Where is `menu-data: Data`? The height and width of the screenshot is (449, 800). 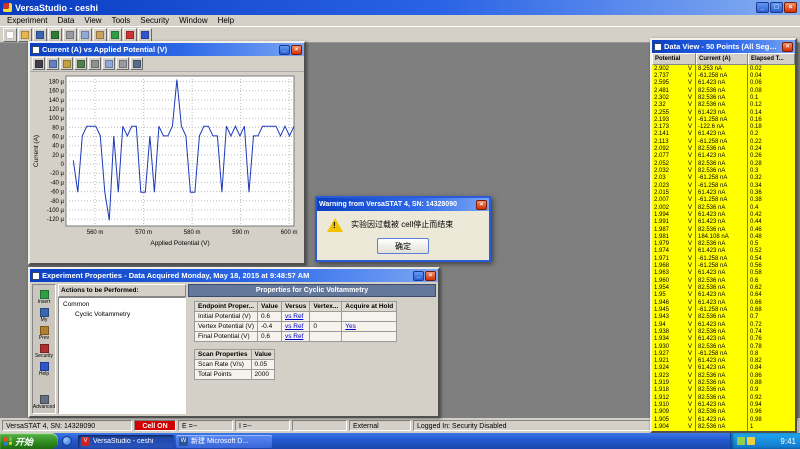
menu-data: Data is located at coordinates (65, 20).